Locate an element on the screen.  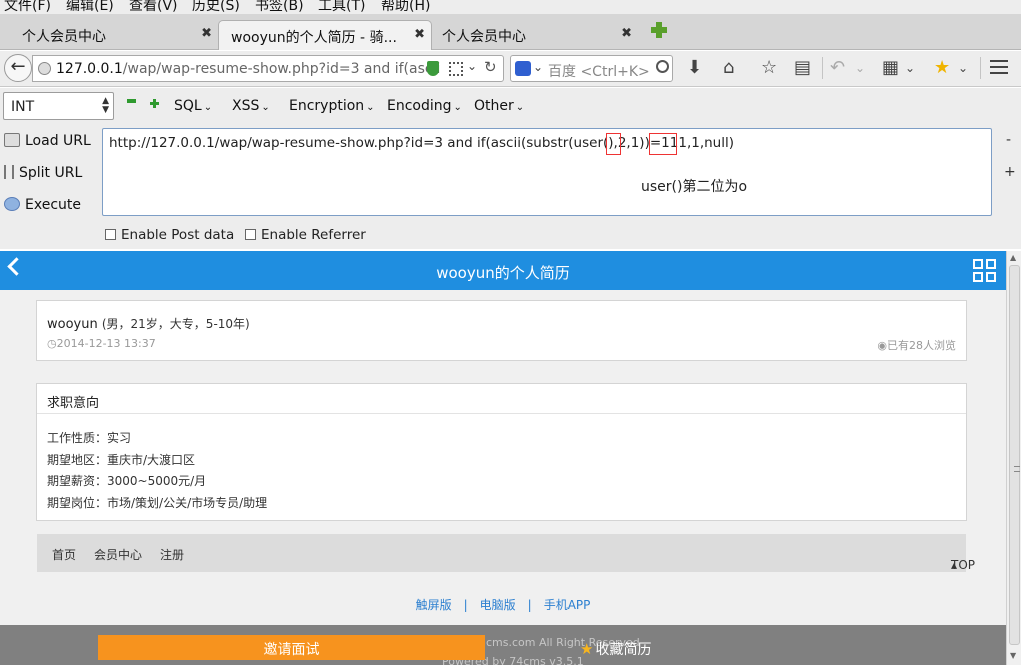
intention-row: 工作性质：实习 is located at coordinates (89, 438).